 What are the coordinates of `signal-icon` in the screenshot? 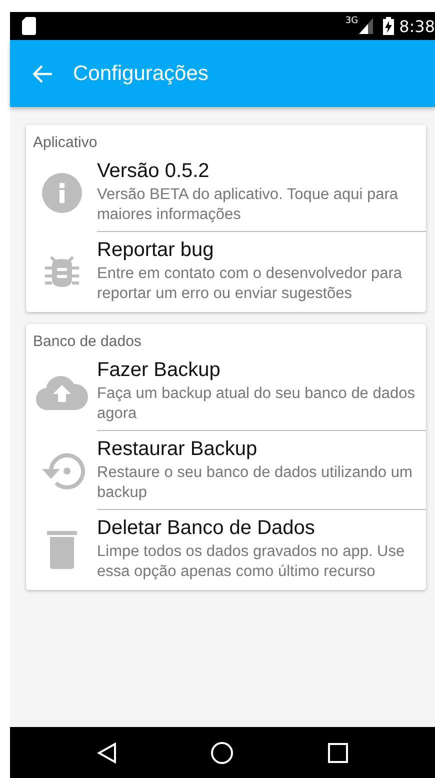 It's located at (366, 26).